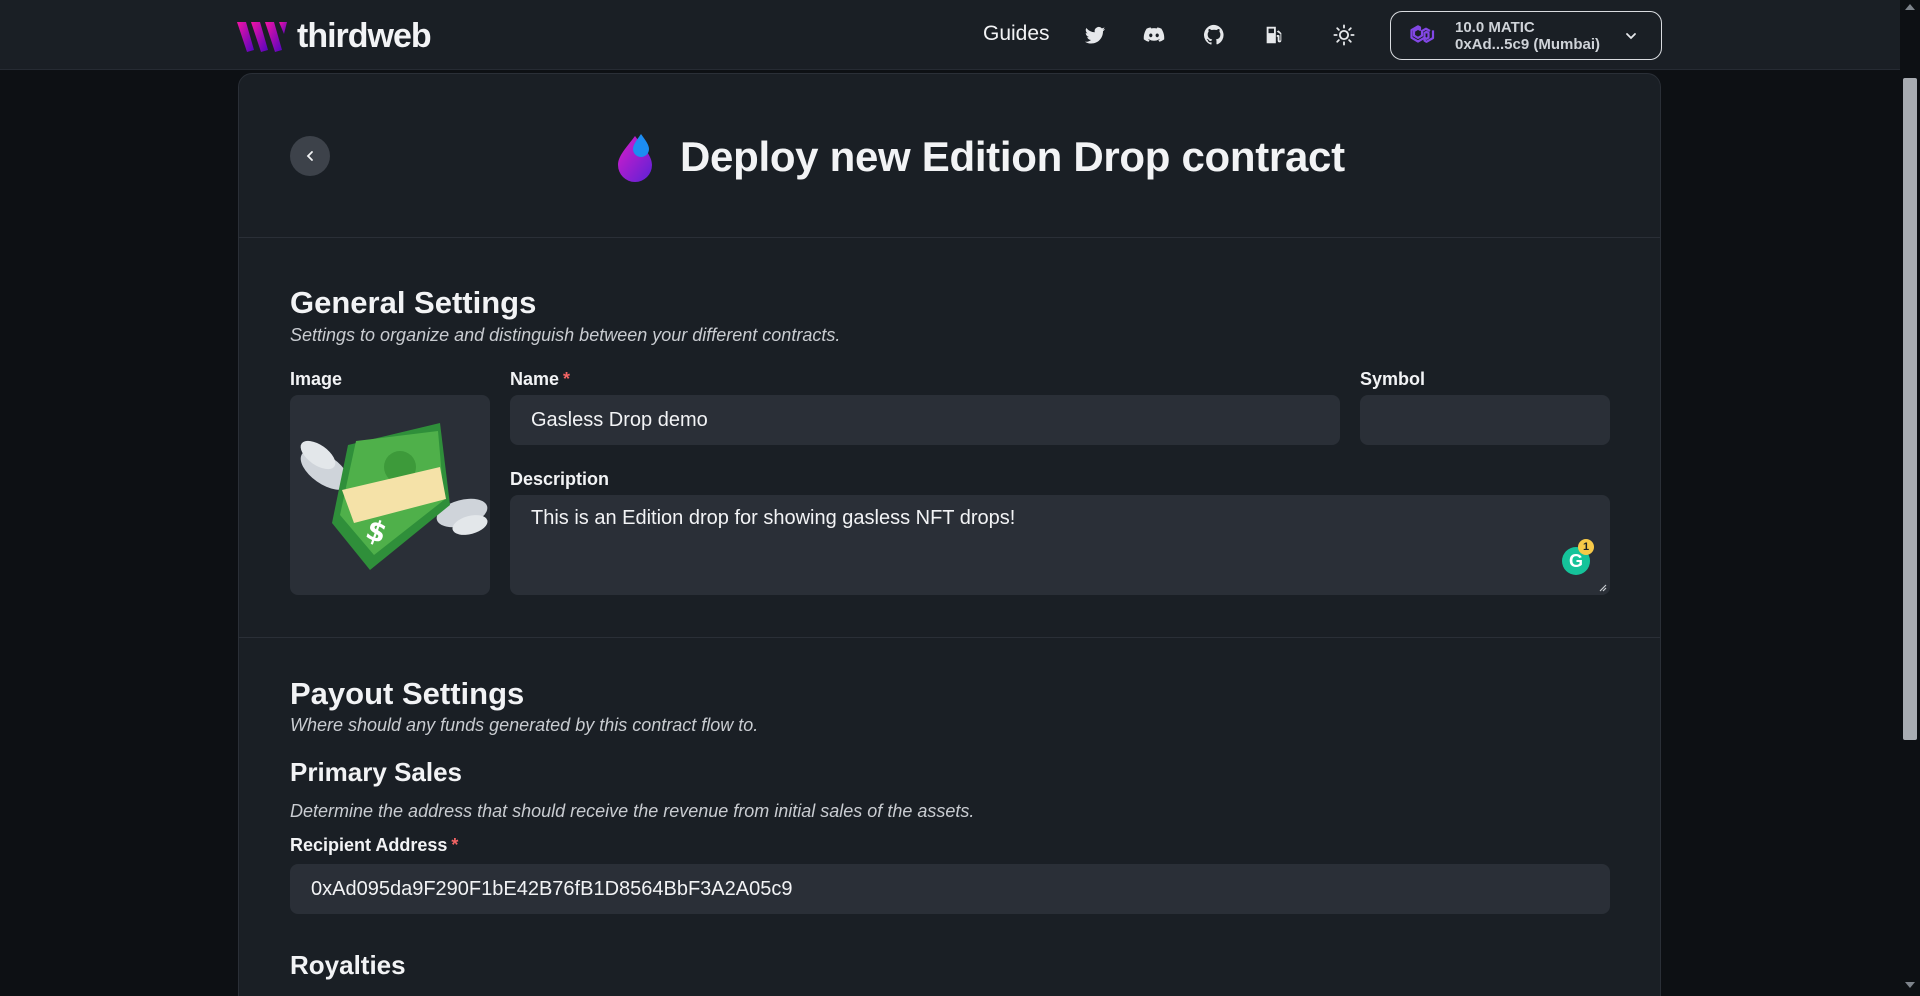 The height and width of the screenshot is (996, 1920). Describe the element at coordinates (619, 419) in the screenshot. I see `name-input-value: Gasless Drop demo` at that location.